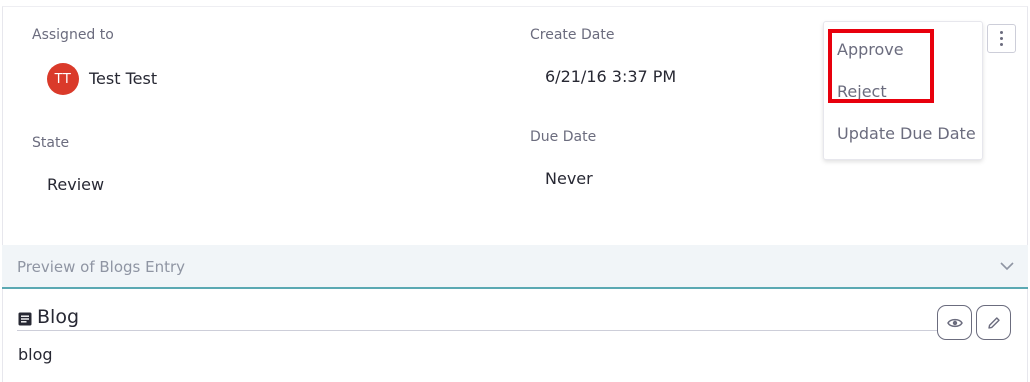 The image size is (1030, 382). Describe the element at coordinates (63, 79) in the screenshot. I see `avatar: TT` at that location.